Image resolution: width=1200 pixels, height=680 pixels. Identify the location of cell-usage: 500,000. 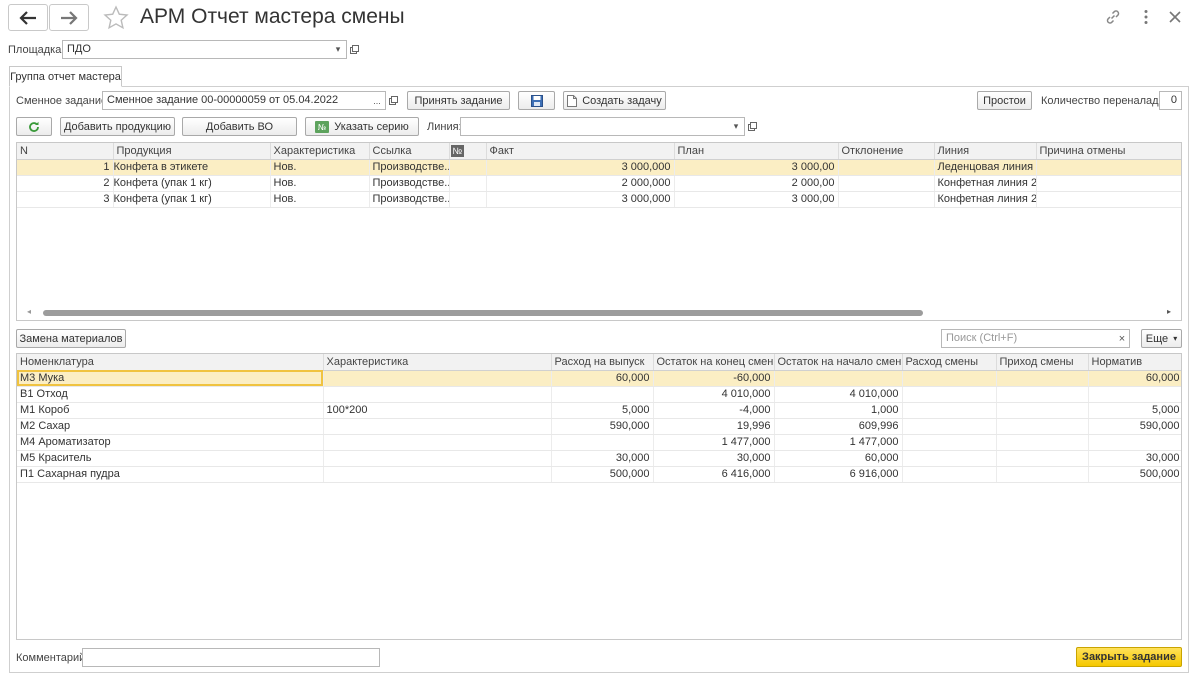
(602, 474).